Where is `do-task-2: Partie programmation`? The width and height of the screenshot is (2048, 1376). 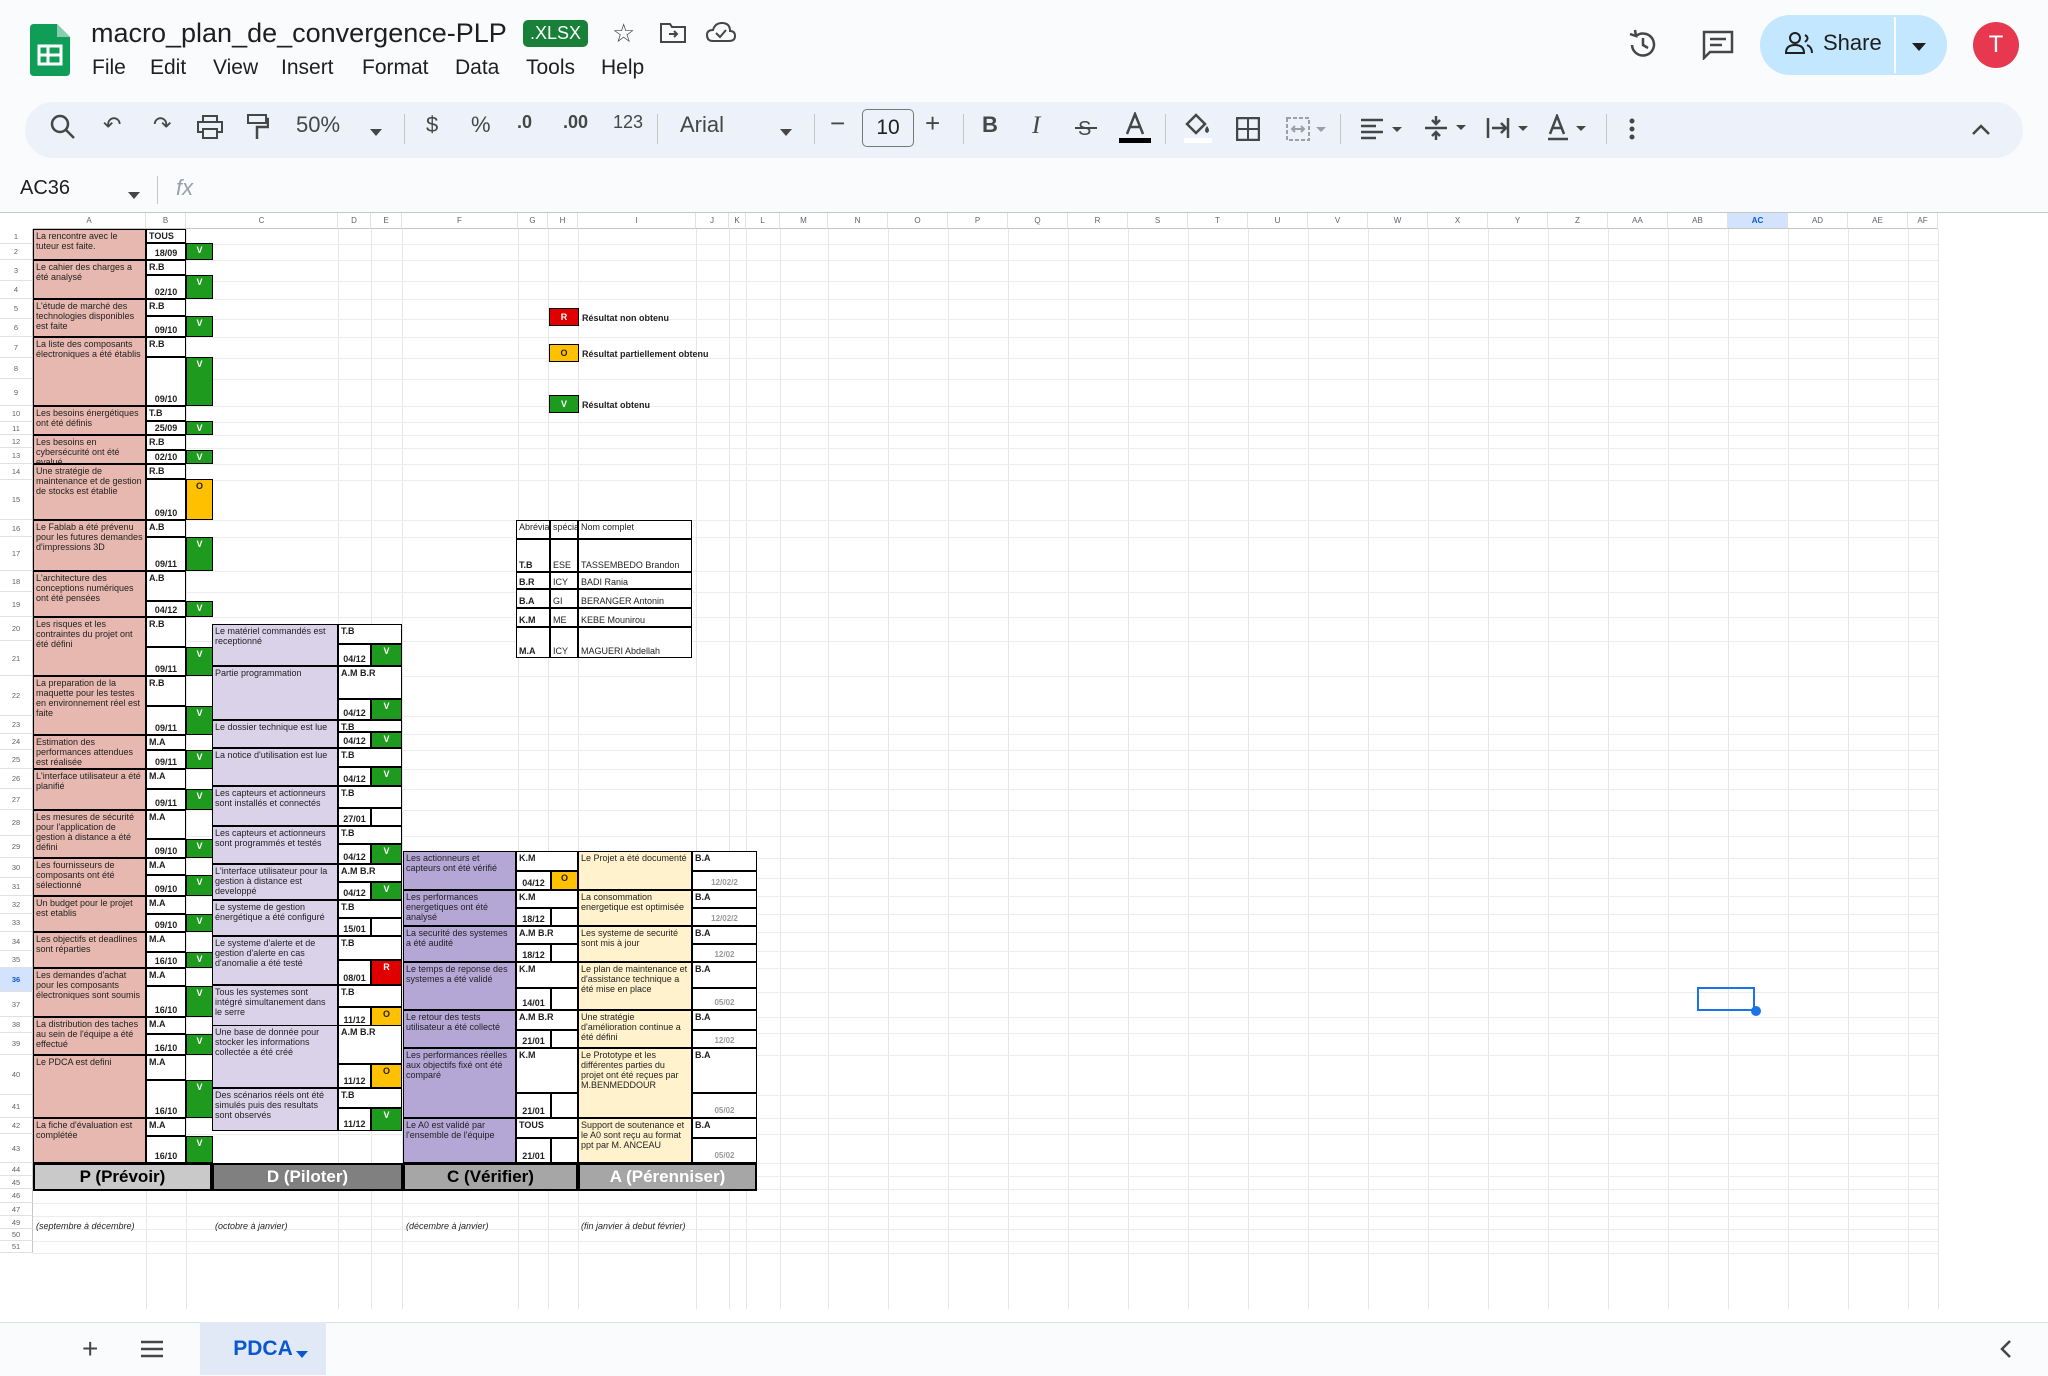 do-task-2: Partie programmation is located at coordinates (275, 693).